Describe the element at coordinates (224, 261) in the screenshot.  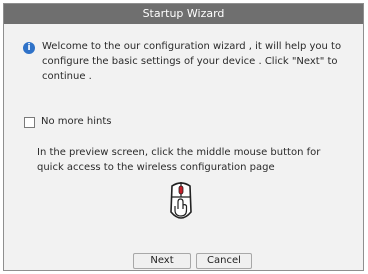
I see `cancel-button: Cancel` at that location.